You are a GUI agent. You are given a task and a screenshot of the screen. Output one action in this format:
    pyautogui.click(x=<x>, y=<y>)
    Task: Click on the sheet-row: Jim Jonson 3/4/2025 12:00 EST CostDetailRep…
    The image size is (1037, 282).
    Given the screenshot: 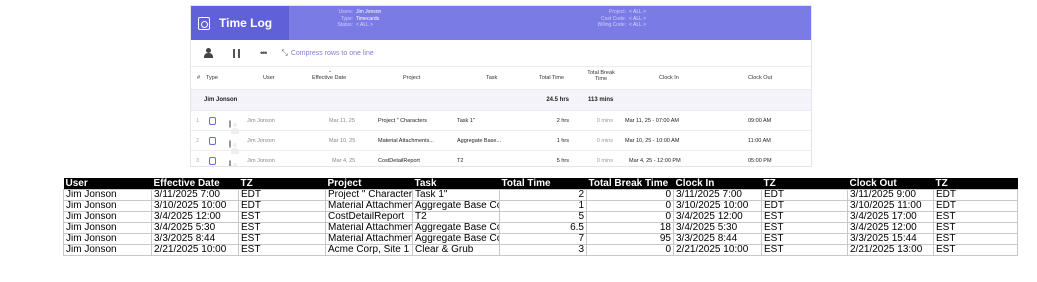 What is the action you would take?
    pyautogui.click(x=540, y=217)
    